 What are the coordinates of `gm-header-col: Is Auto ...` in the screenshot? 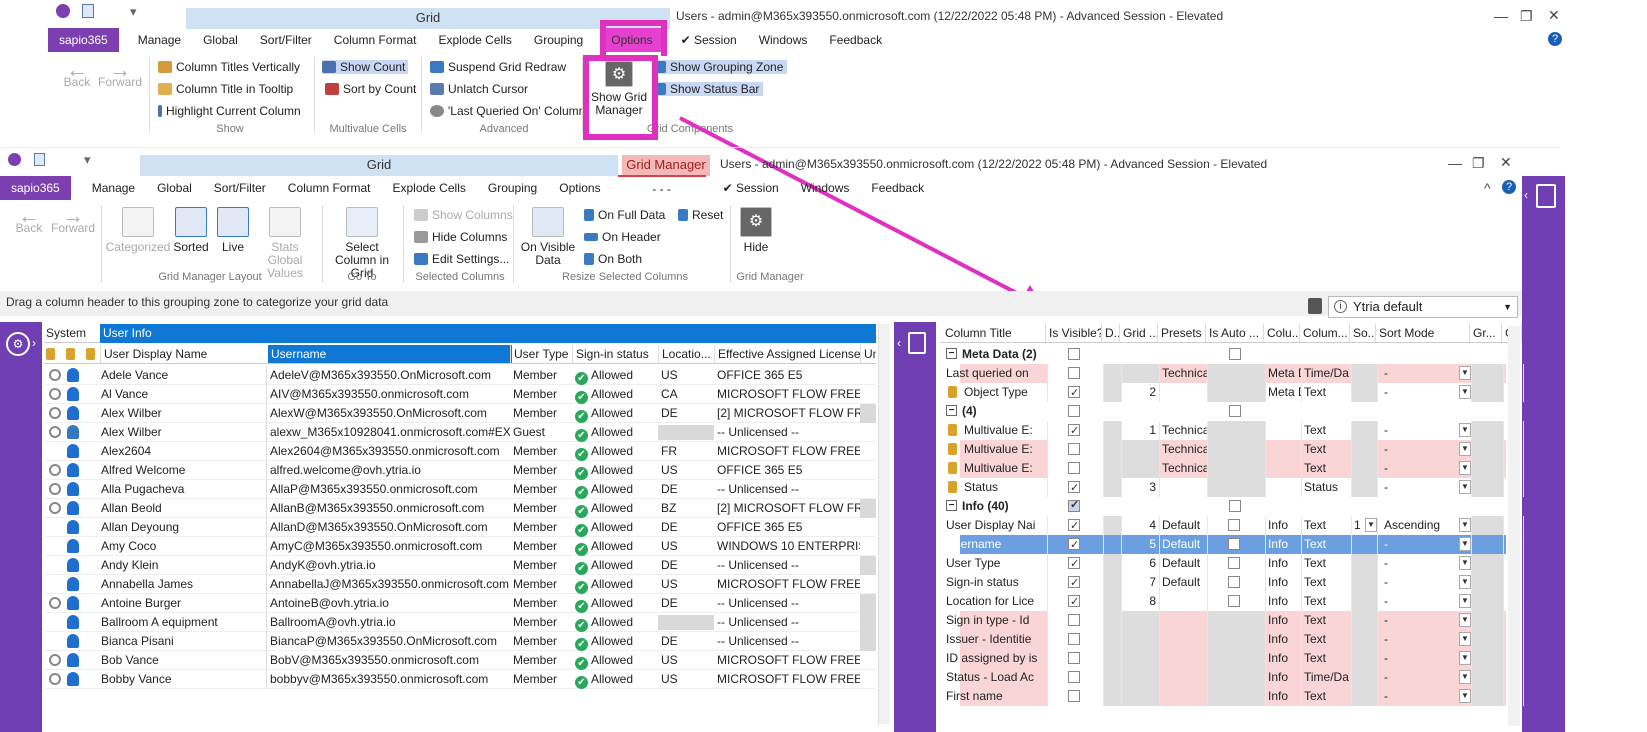 It's located at (1235, 333).